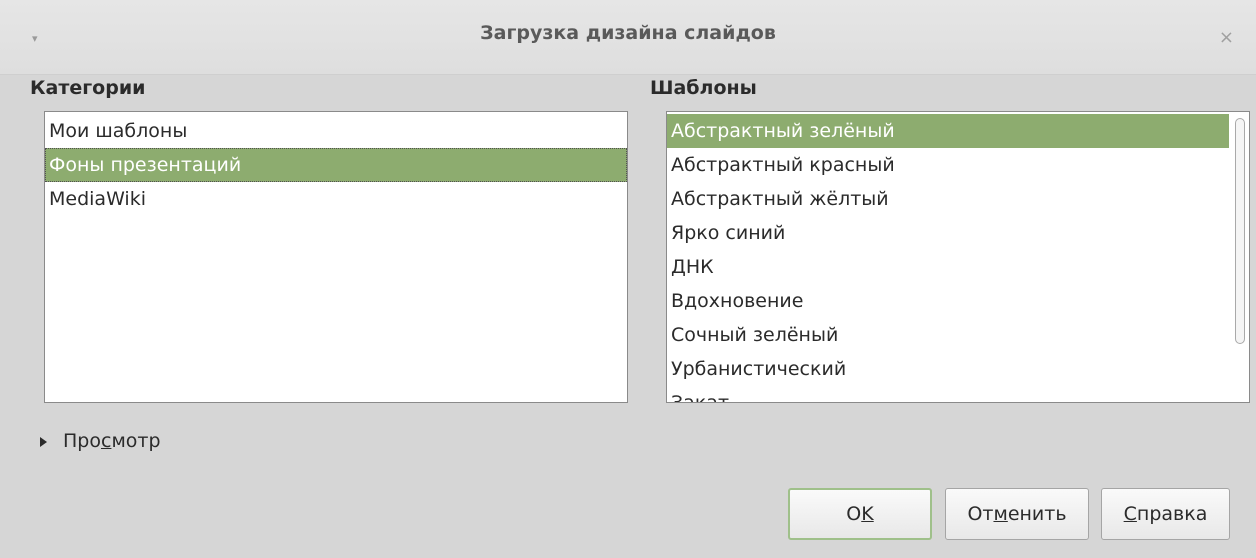 This screenshot has height=558, width=1256. Describe the element at coordinates (867, 514) in the screenshot. I see `ok-label-mnemonic: K` at that location.